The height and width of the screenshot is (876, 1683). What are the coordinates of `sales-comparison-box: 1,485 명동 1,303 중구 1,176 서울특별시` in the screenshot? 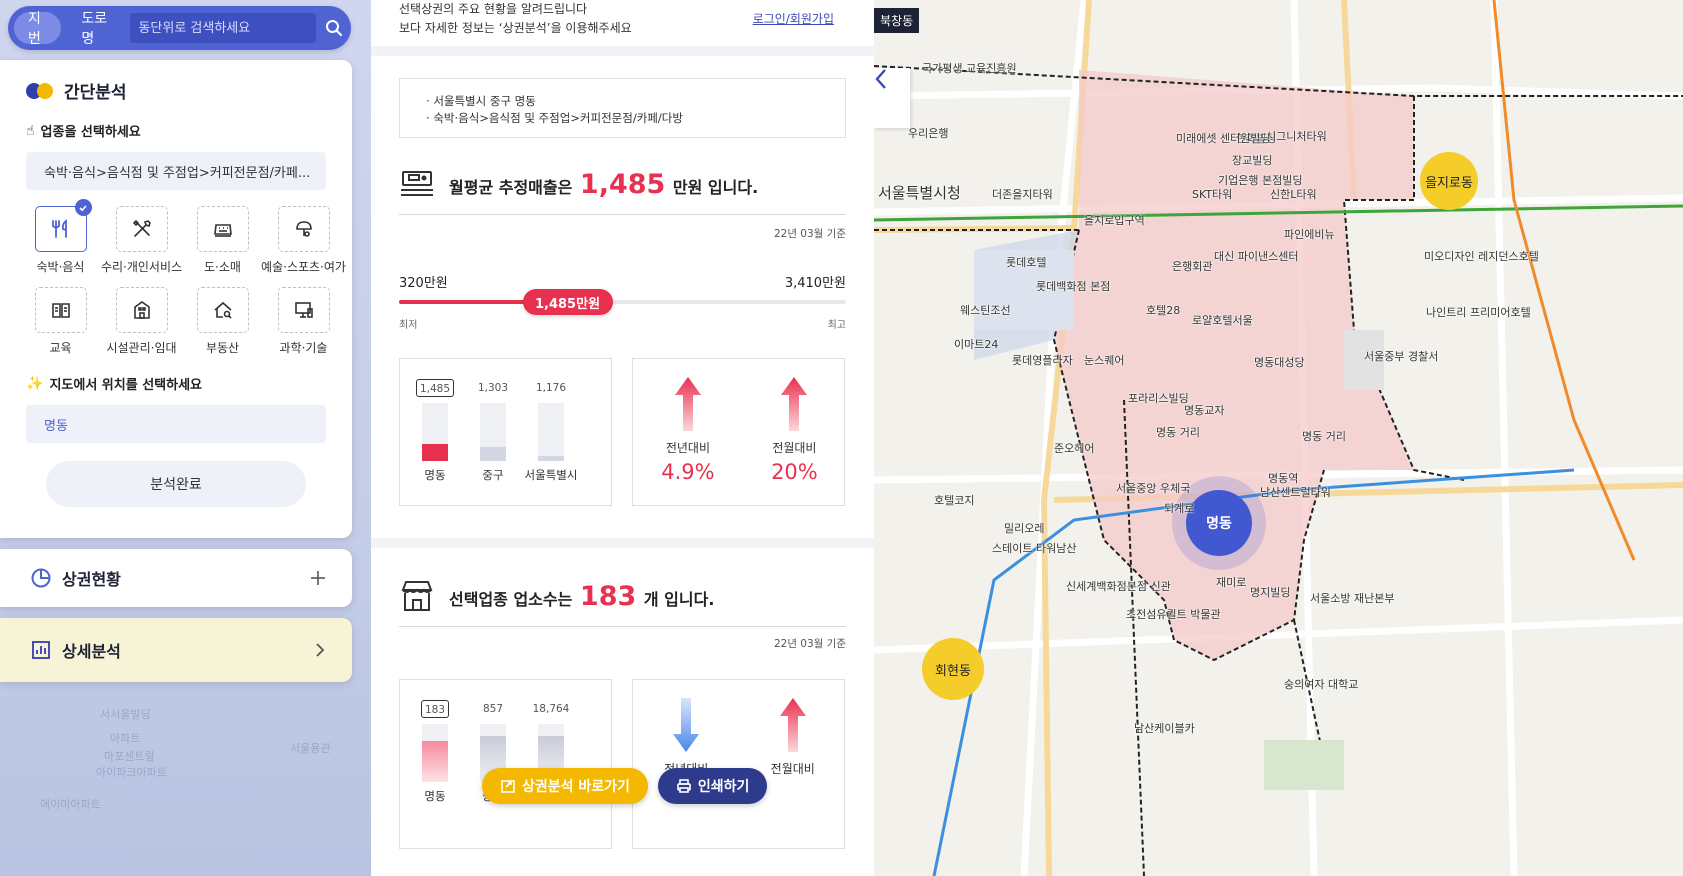 It's located at (505, 432).